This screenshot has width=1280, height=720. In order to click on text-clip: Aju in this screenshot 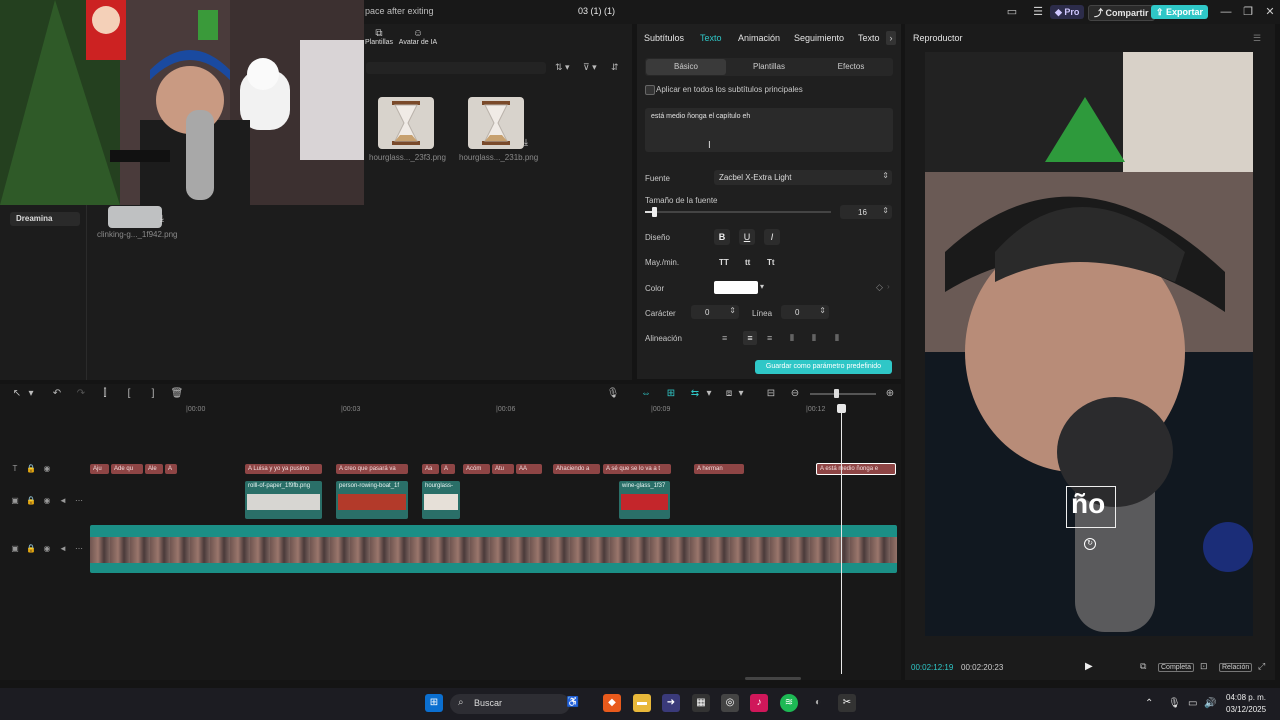, I will do `click(99, 469)`.